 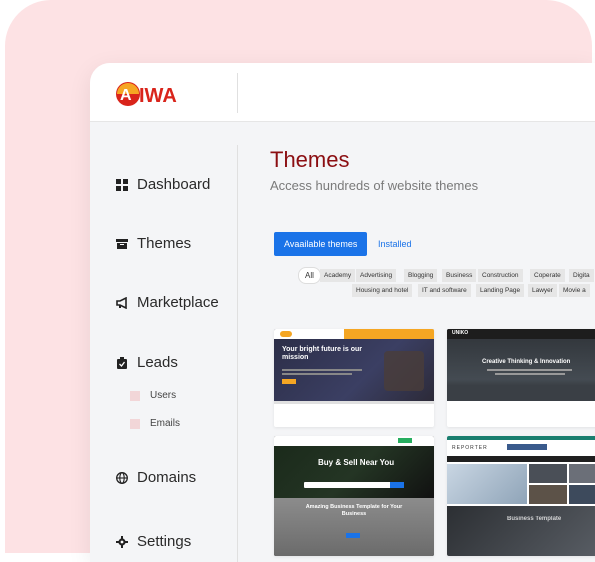 What do you see at coordinates (321, 244) in the screenshot?
I see `tab-available-themes: Avaailable themes` at bounding box center [321, 244].